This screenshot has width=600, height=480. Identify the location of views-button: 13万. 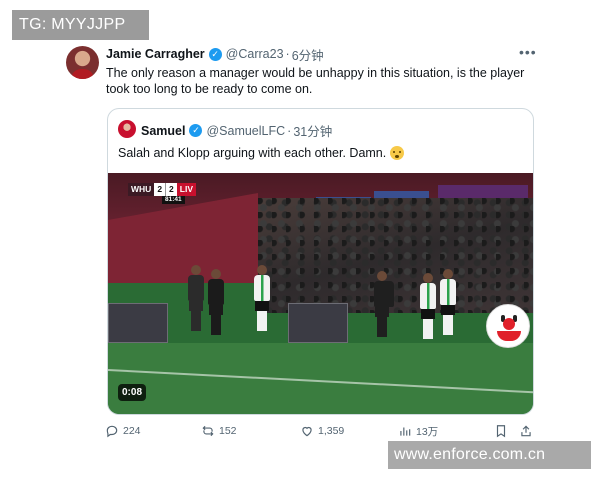
(418, 431).